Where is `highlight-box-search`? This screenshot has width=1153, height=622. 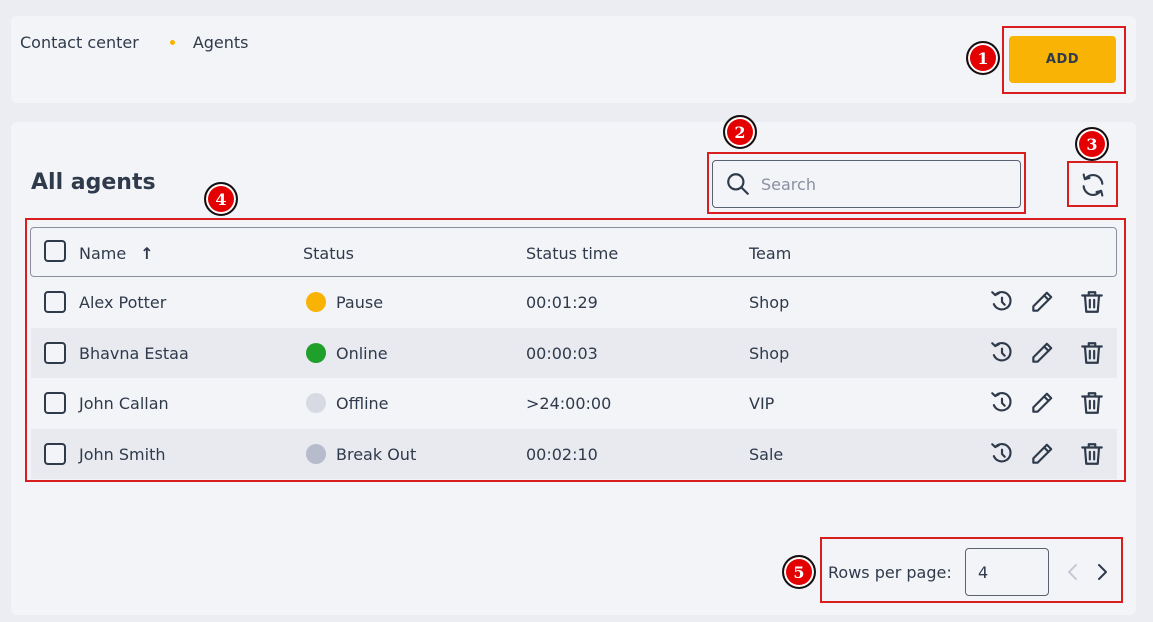
highlight-box-search is located at coordinates (866, 183).